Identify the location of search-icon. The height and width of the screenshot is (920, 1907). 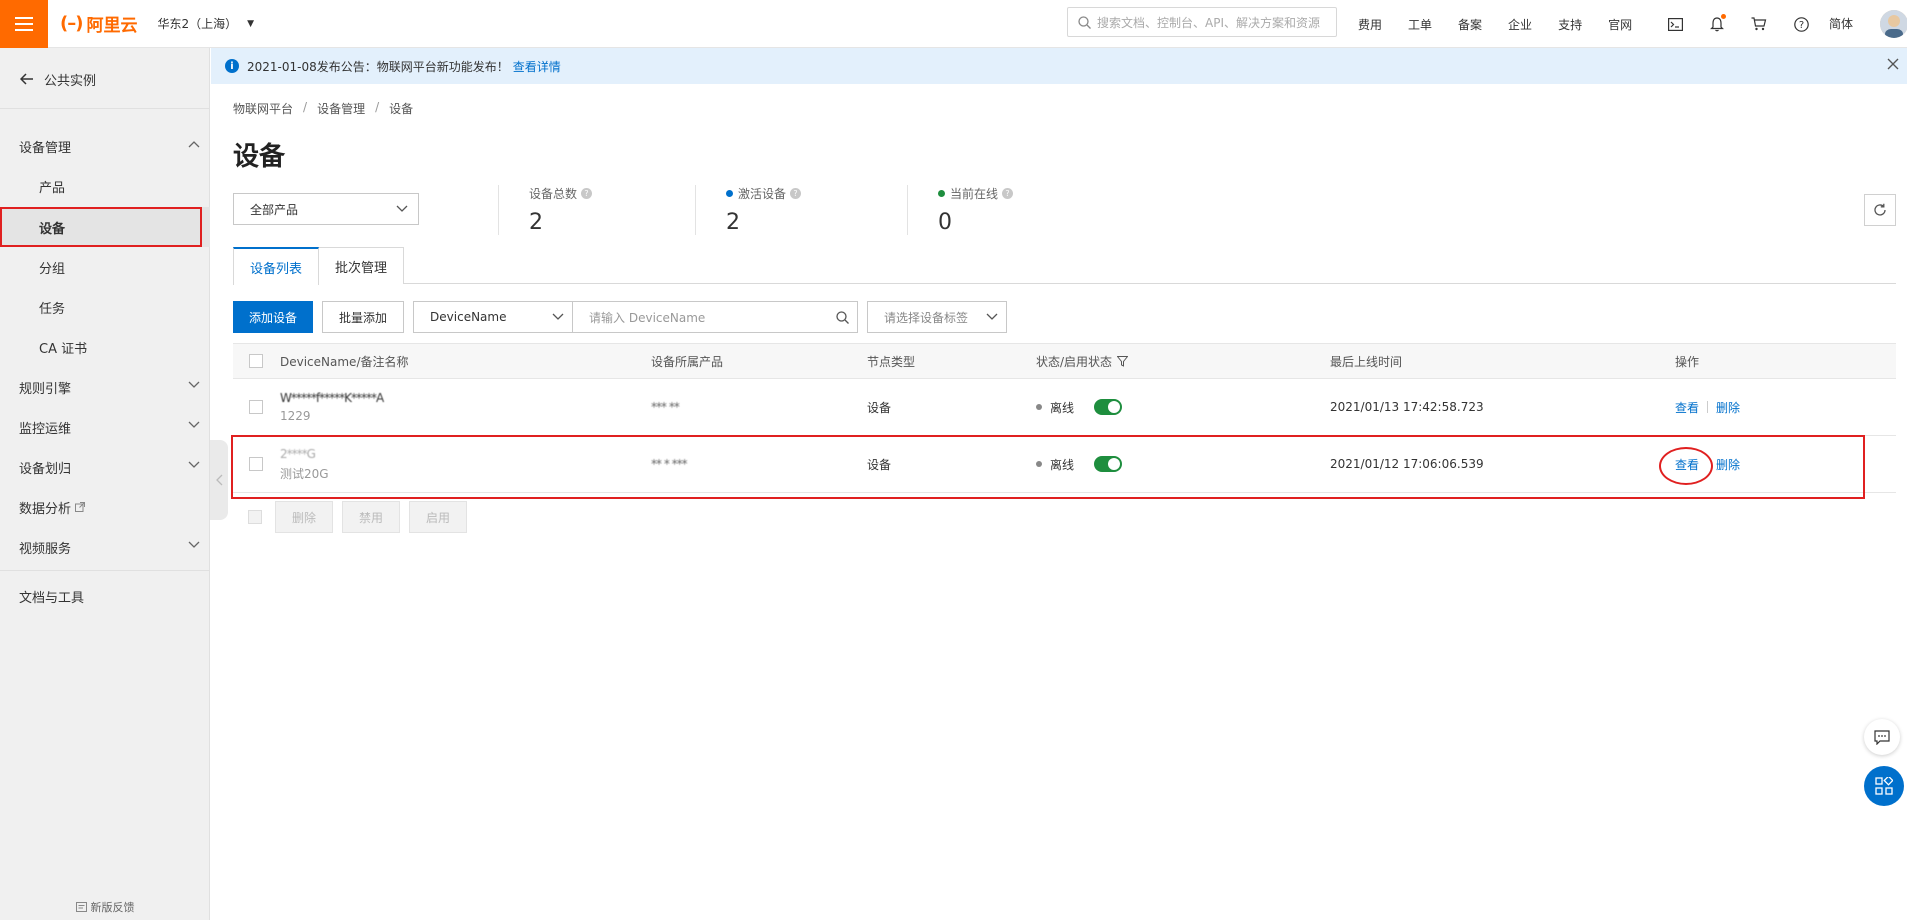
(842, 317).